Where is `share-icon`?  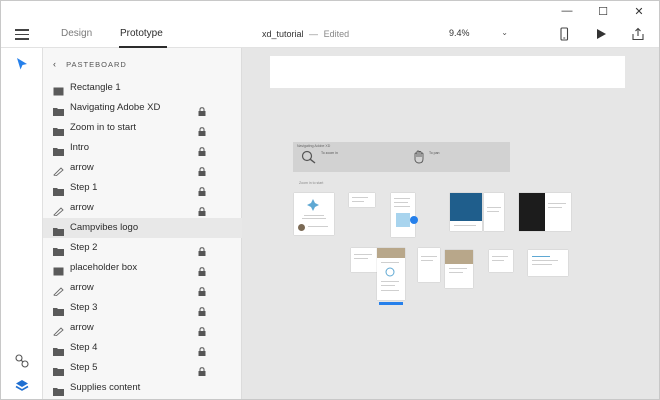
share-icon is located at coordinates (638, 34).